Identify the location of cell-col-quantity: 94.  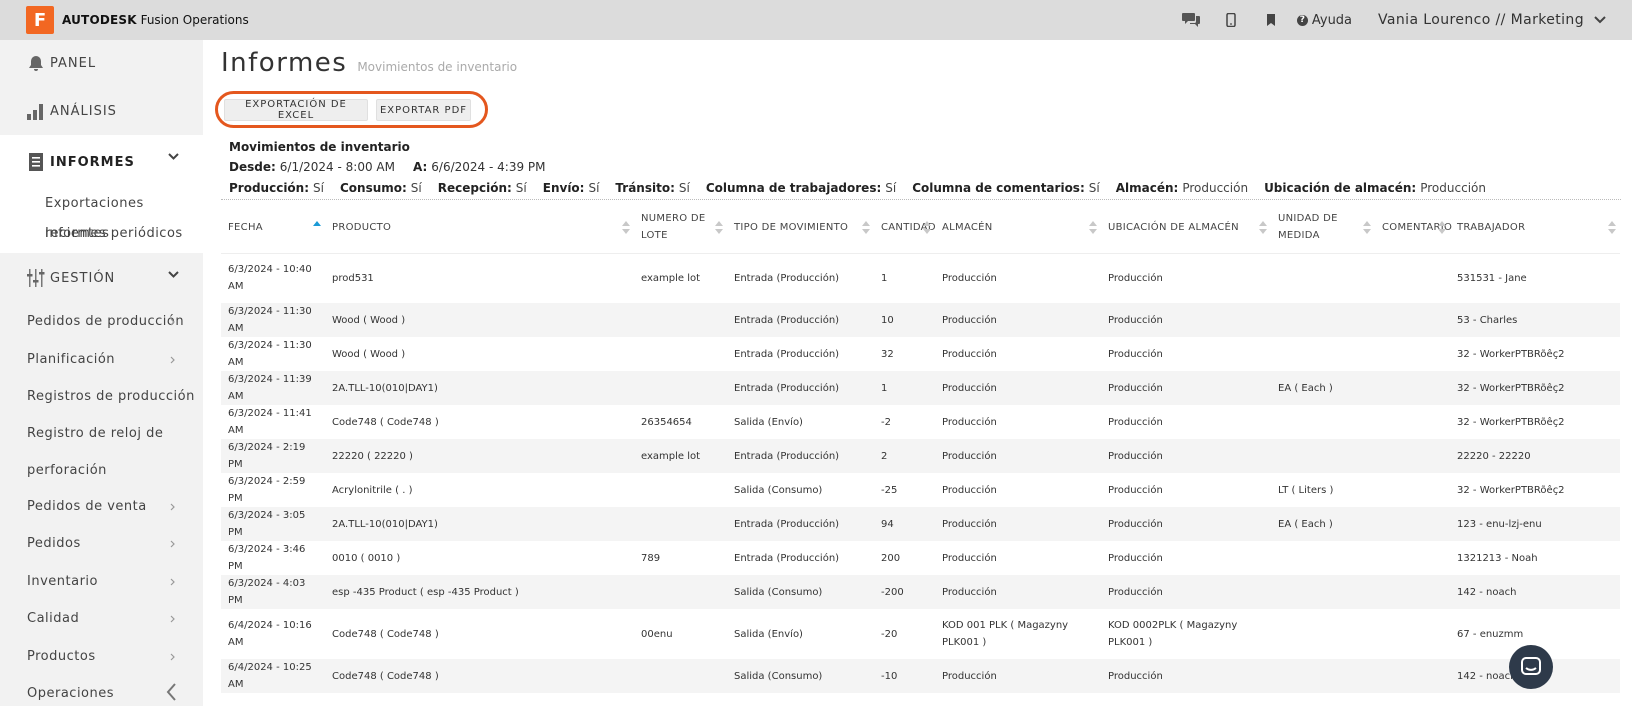
(904, 524).